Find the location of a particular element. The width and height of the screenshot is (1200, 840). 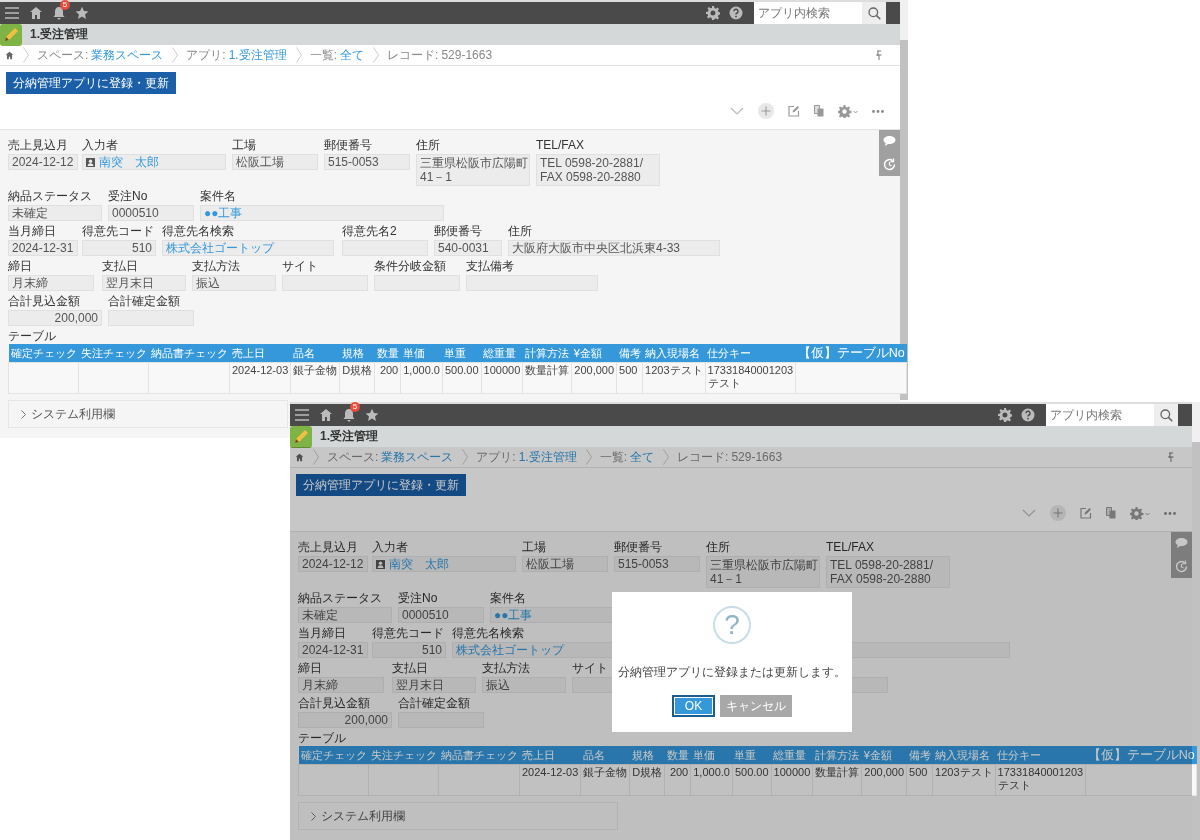

field-value: 200,000 is located at coordinates (76, 318).